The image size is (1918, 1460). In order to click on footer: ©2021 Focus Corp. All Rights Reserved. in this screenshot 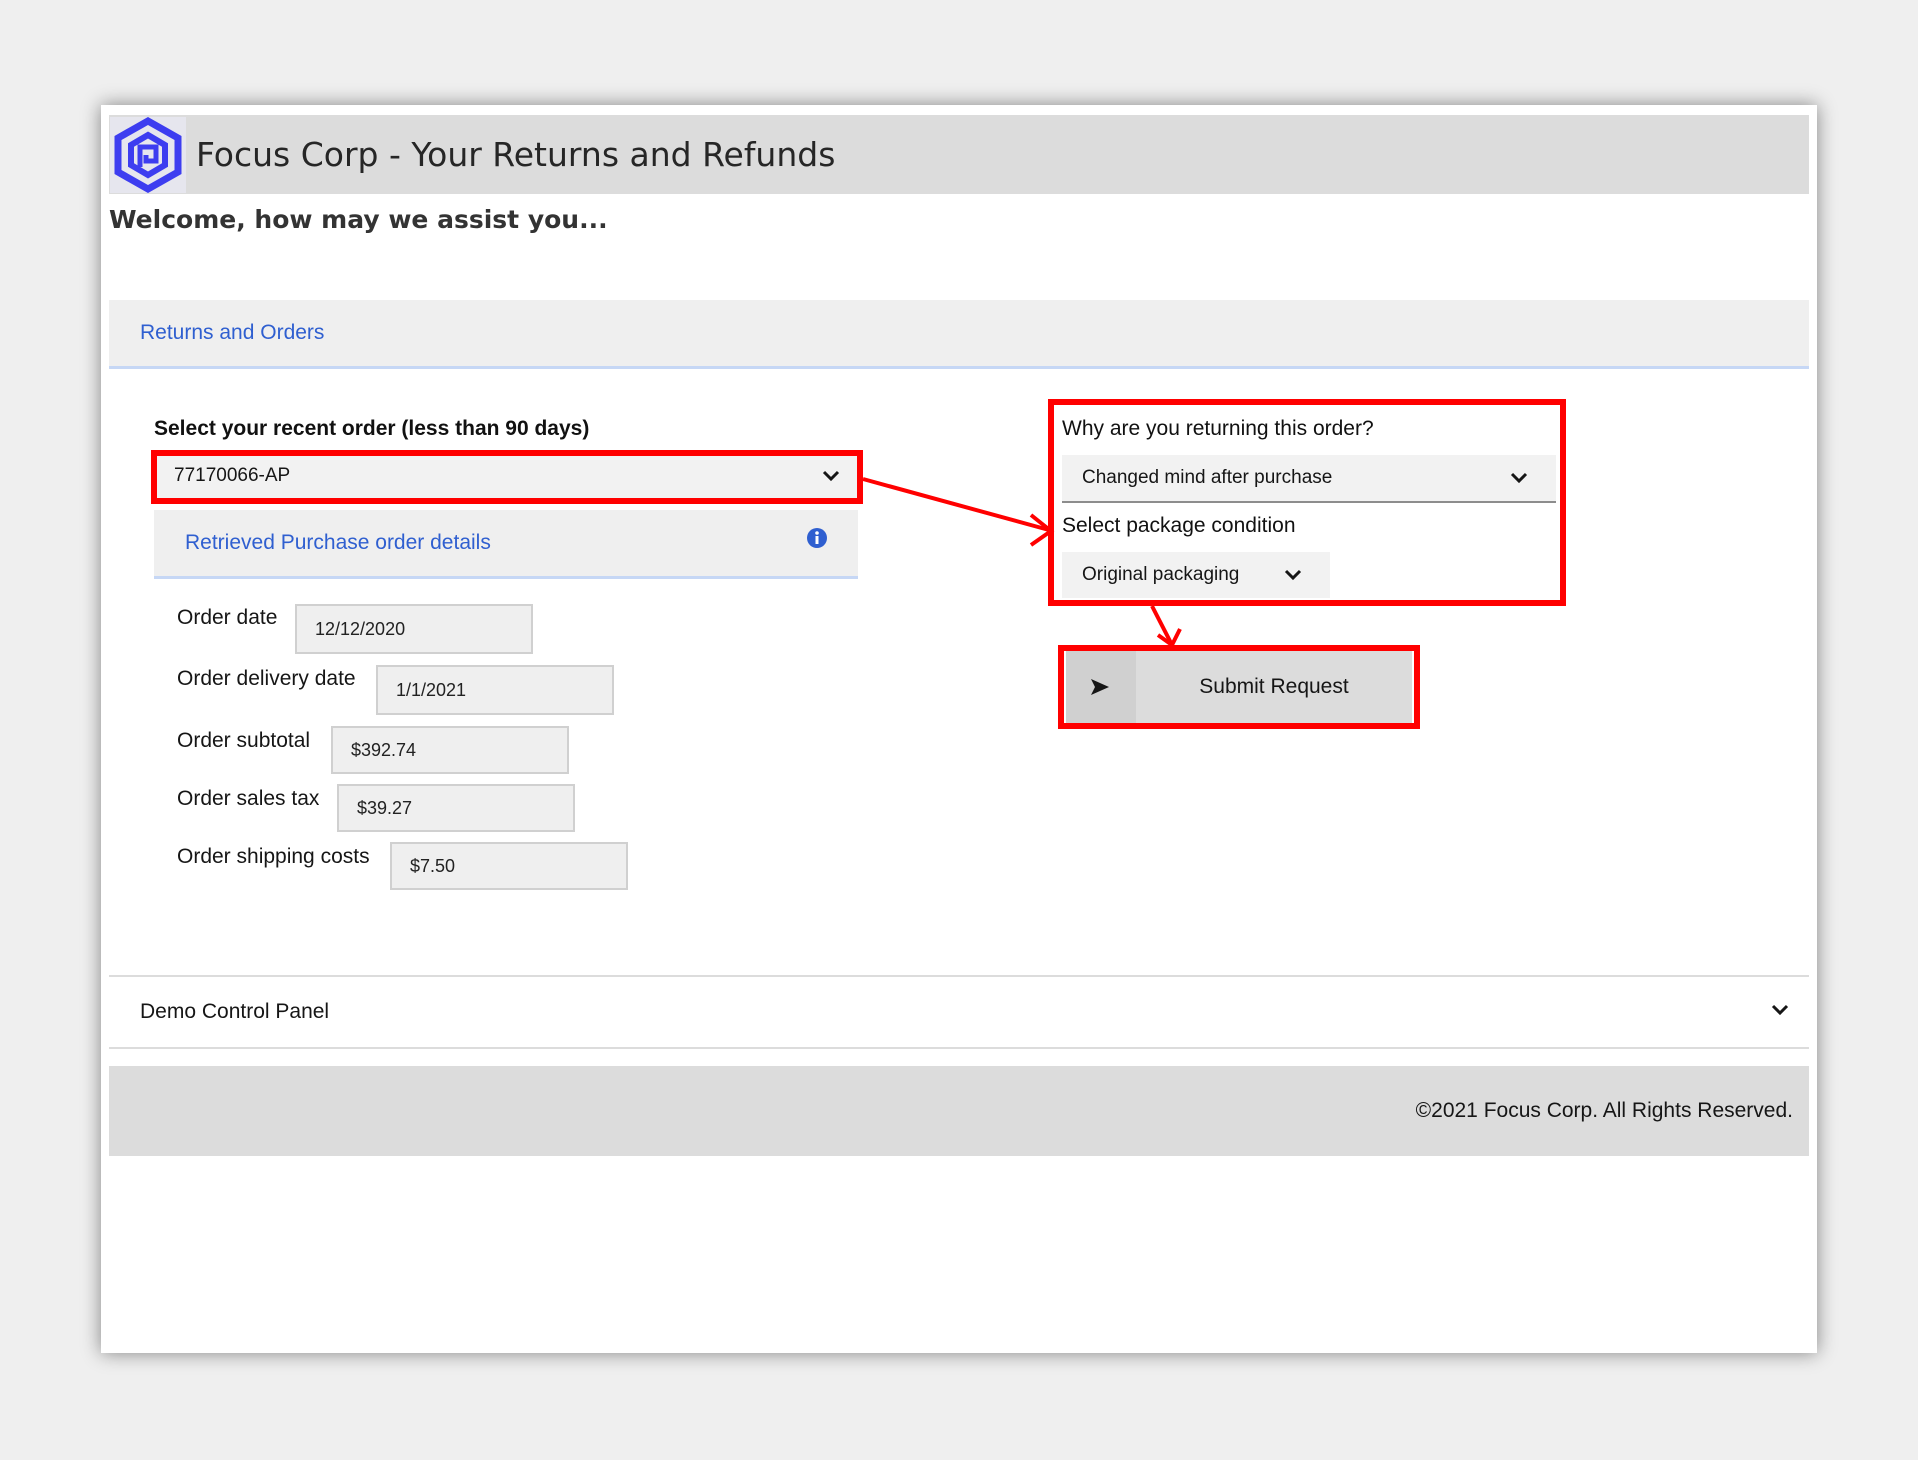, I will do `click(959, 1111)`.